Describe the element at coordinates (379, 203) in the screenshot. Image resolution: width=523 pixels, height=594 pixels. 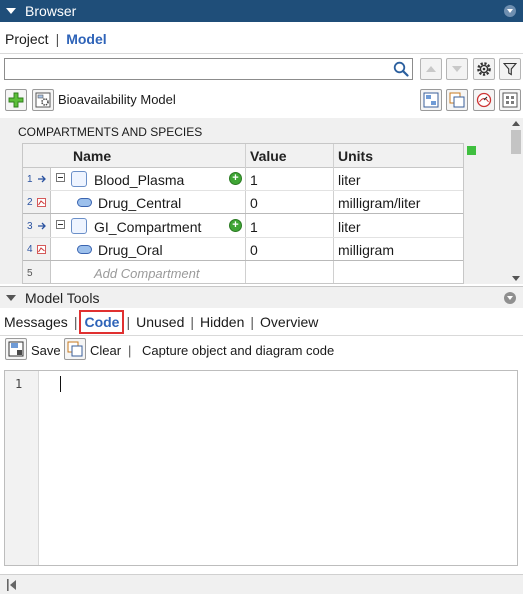
I see `row-units: milligram/liter` at that location.